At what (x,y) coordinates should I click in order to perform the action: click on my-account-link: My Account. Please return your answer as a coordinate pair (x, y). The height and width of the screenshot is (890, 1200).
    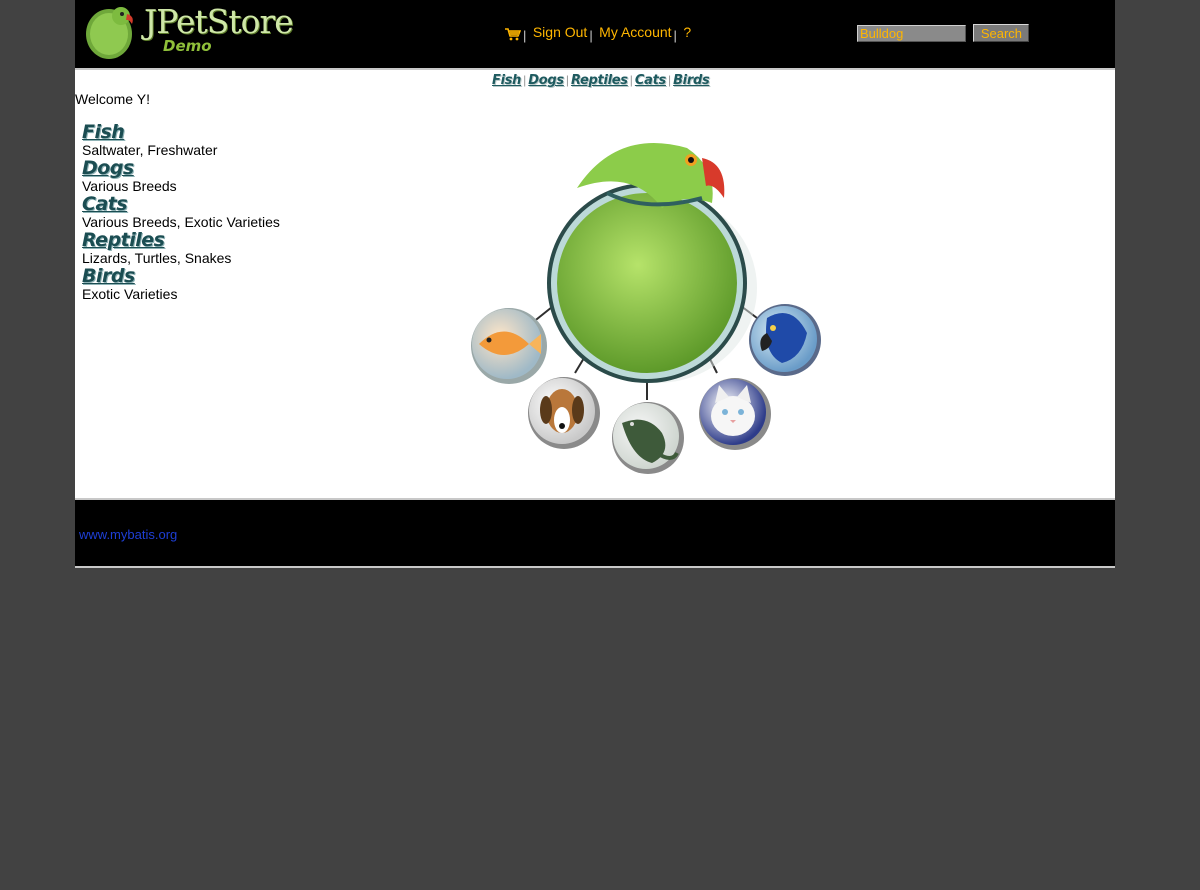
    Looking at the image, I should click on (635, 32).